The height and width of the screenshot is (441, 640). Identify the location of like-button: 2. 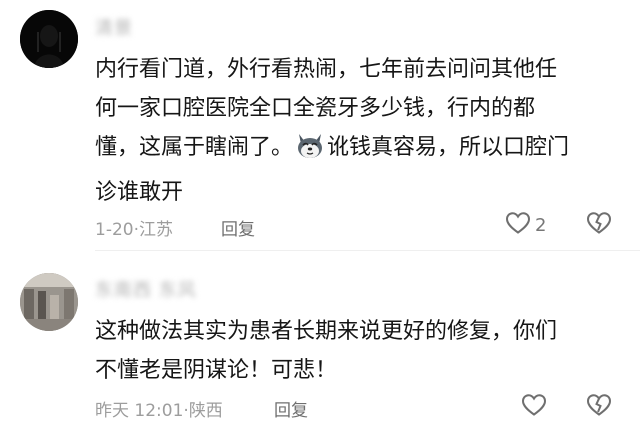
(525, 225).